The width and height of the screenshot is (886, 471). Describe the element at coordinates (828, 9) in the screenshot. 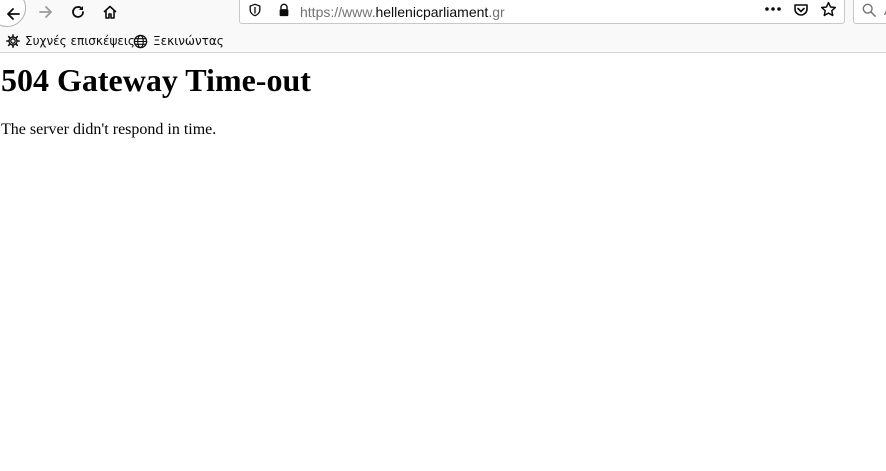

I see `bookmark-star-icon` at that location.